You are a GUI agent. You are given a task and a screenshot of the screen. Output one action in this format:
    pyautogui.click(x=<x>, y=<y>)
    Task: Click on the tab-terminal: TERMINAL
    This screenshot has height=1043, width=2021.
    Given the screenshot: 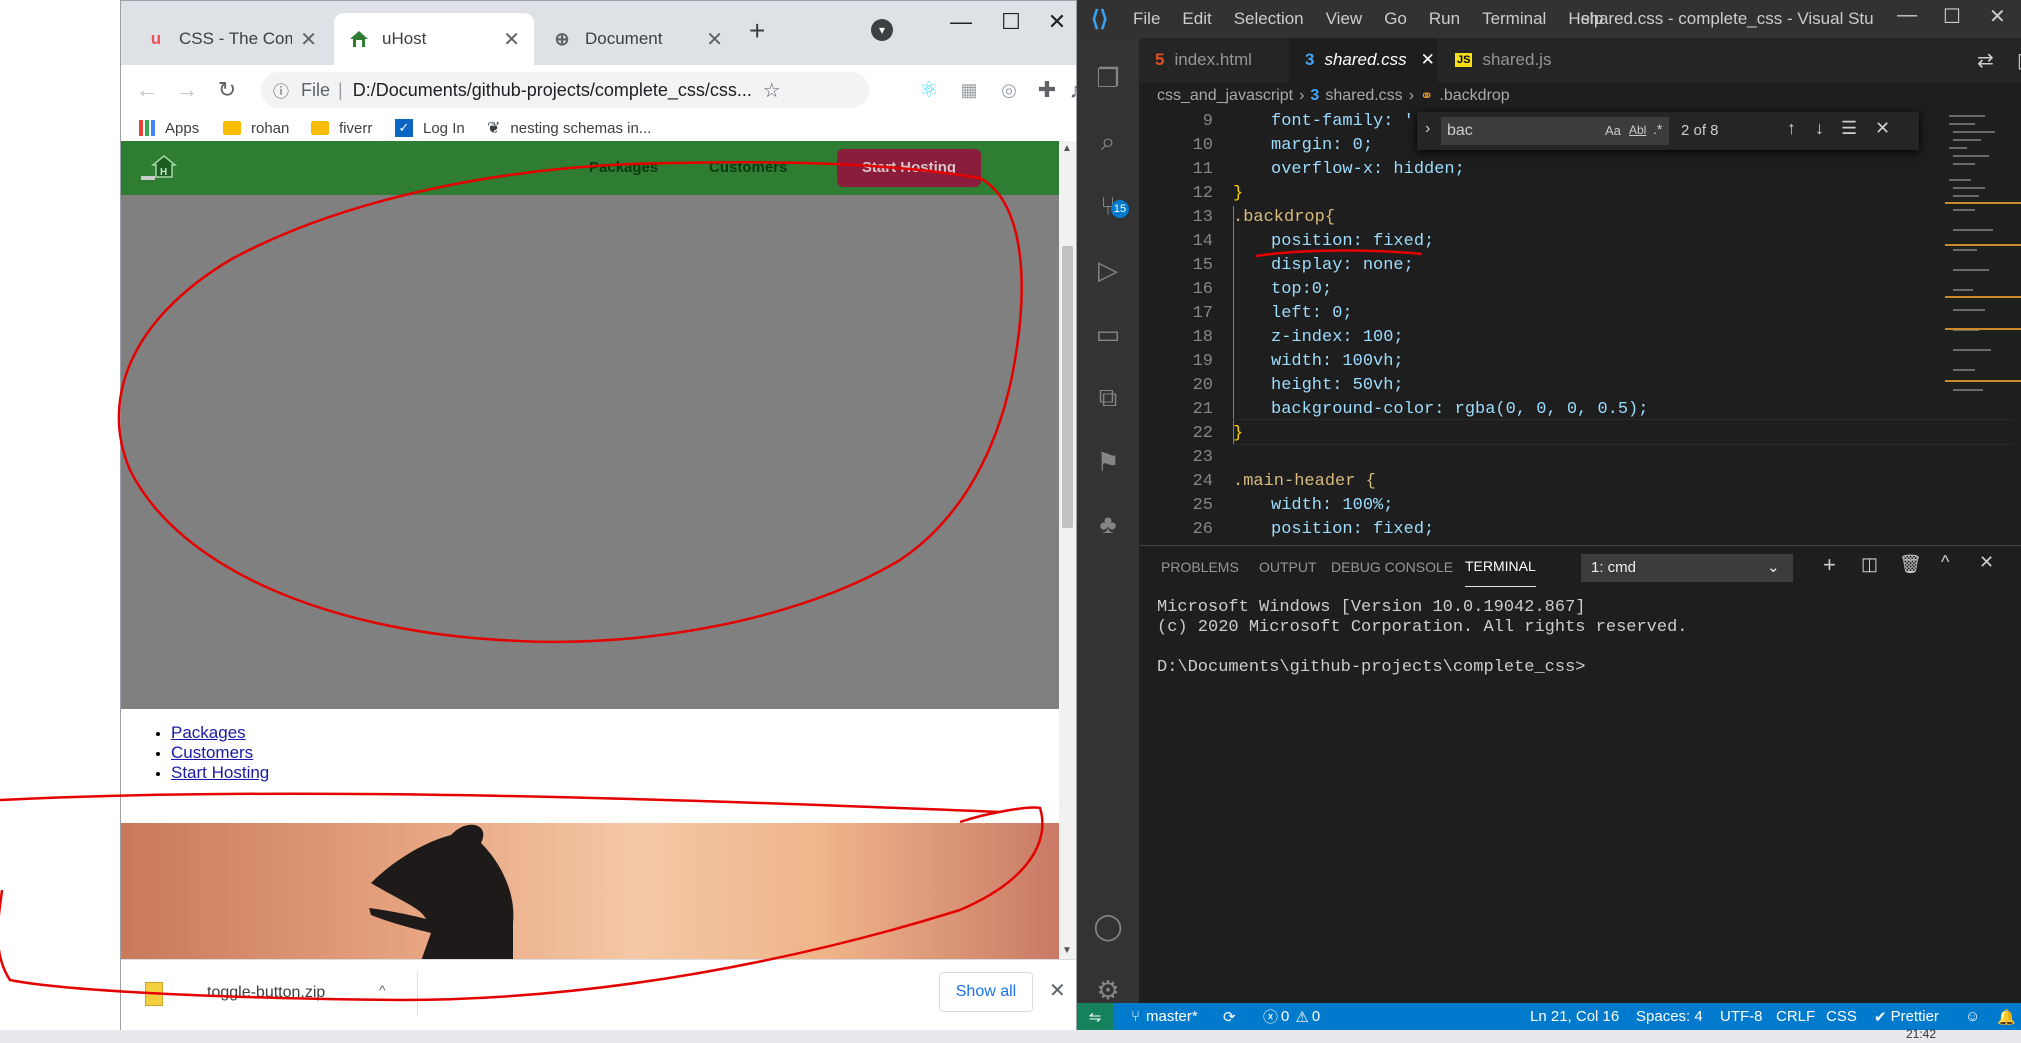 What is the action you would take?
    pyautogui.click(x=1500, y=566)
    